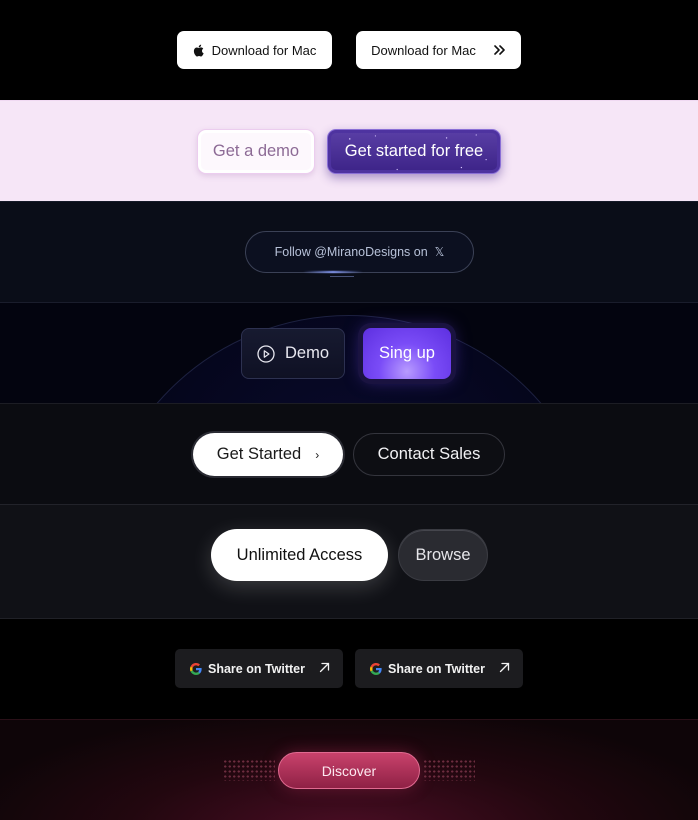  I want to click on download-mac-alt-label: Download for Mac, so click(423, 50).